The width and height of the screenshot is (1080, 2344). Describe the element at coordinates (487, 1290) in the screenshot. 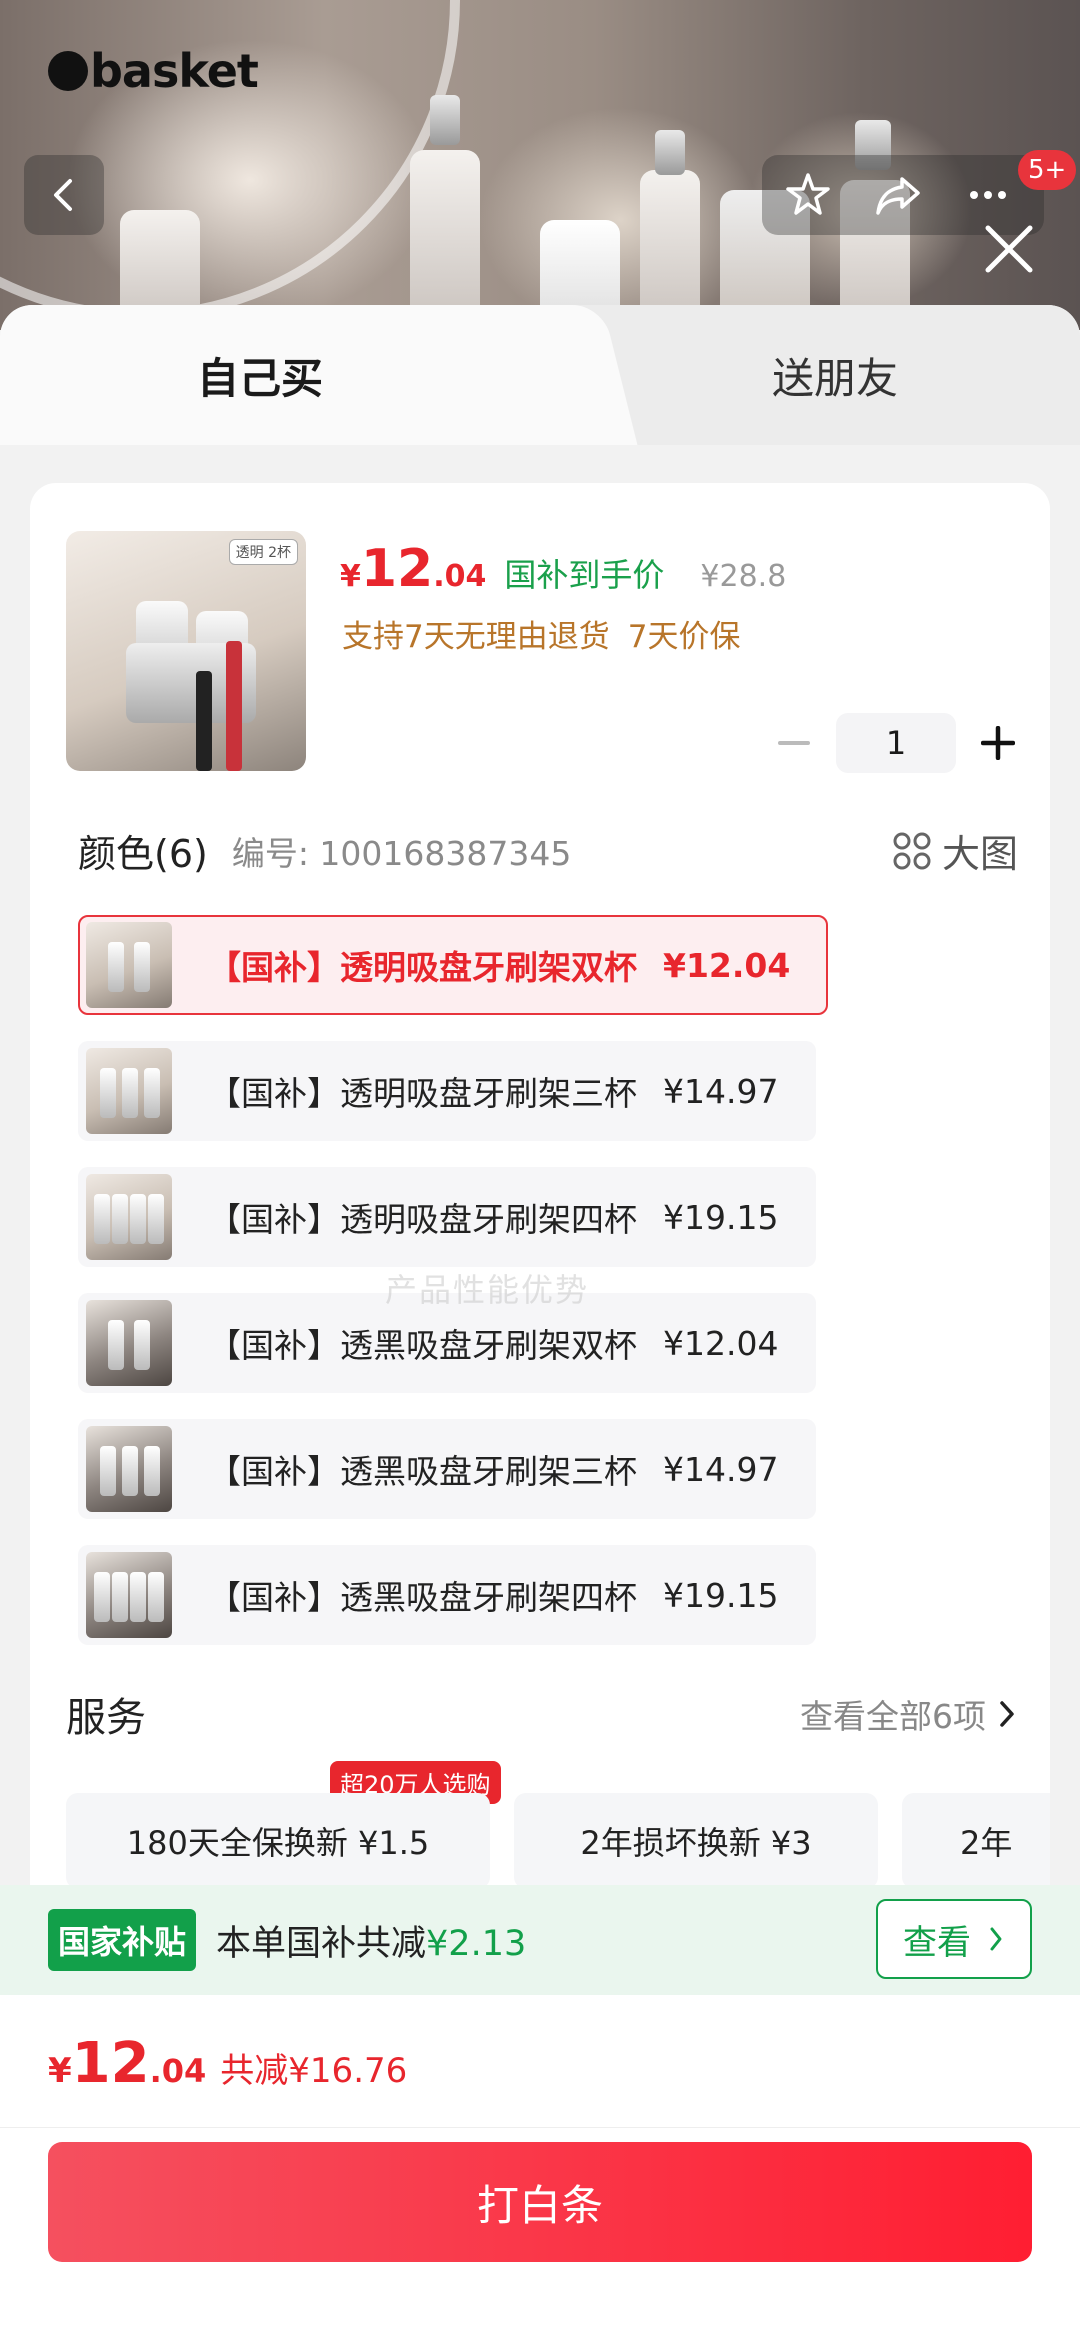

I see `watermark-text: 产品性能优势` at that location.